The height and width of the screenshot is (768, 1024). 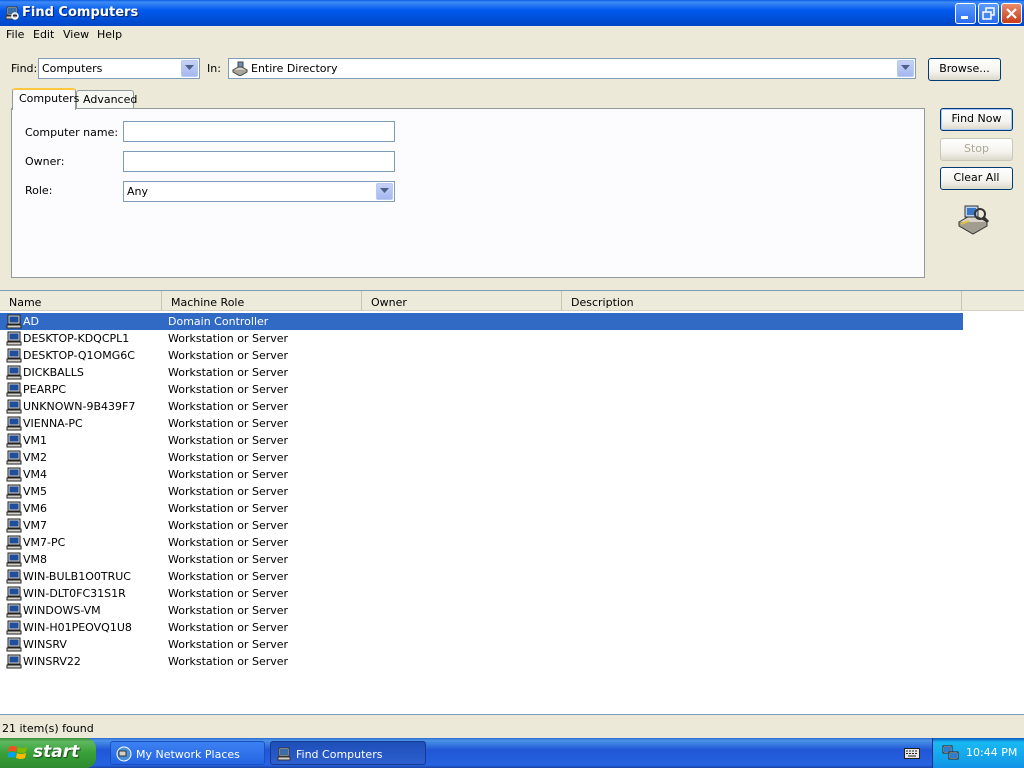 I want to click on task-my-network-places: My Network Places, so click(x=187, y=753).